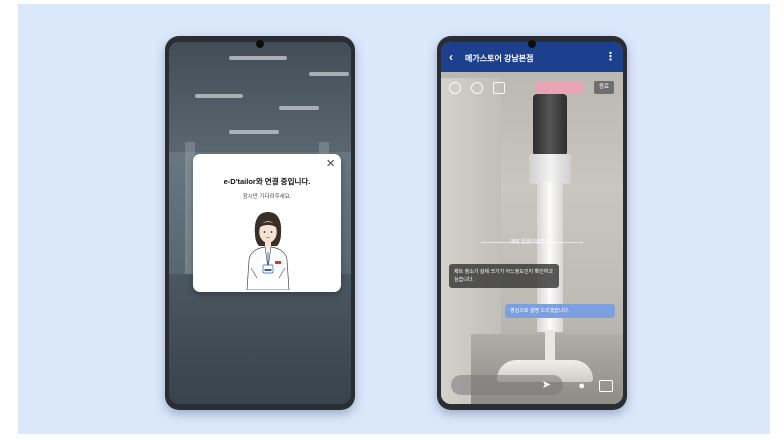  I want to click on mic-icon: ●, so click(581, 386).